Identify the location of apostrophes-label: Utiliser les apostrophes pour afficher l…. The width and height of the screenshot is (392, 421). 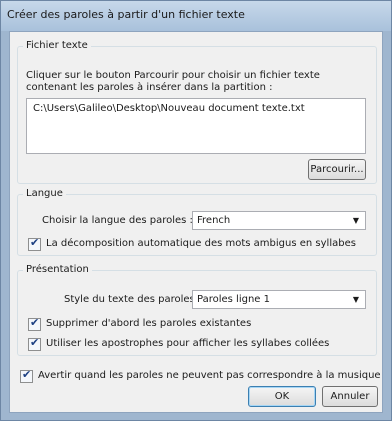
(188, 343).